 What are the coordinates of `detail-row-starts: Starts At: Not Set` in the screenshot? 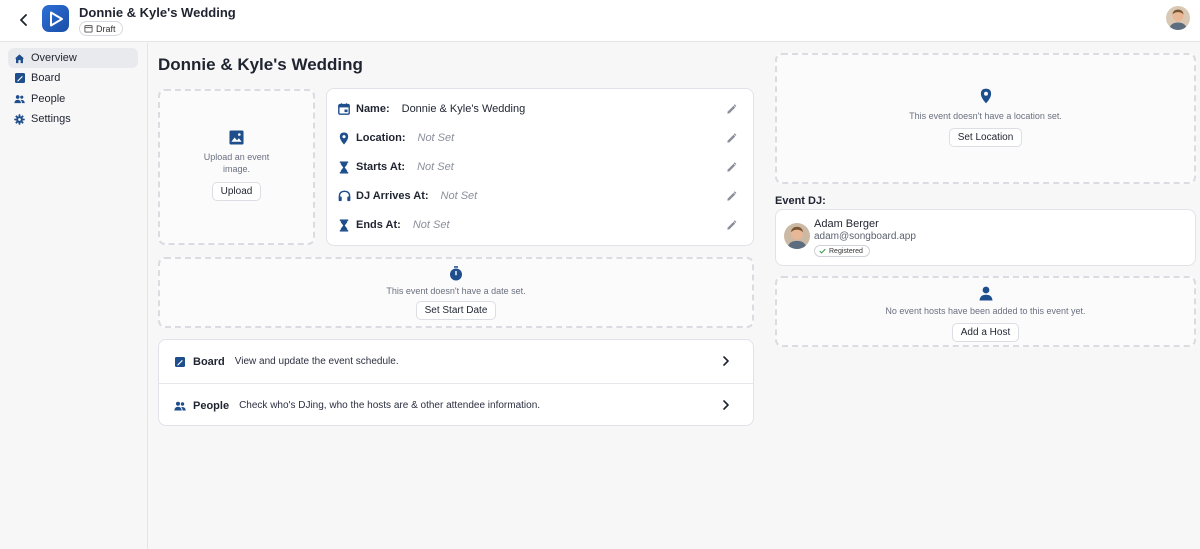 It's located at (541, 167).